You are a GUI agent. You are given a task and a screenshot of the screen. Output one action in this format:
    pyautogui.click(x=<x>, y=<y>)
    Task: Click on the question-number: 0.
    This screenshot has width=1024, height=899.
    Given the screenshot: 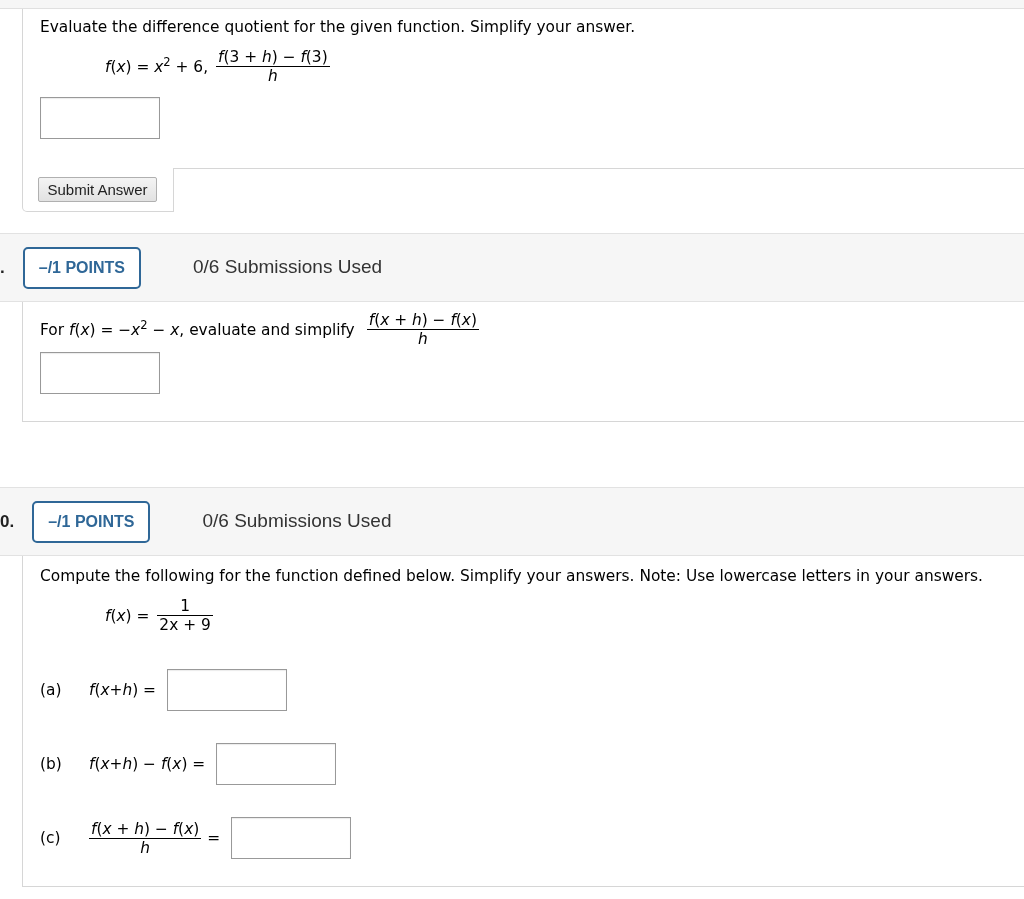 What is the action you would take?
    pyautogui.click(x=7, y=521)
    